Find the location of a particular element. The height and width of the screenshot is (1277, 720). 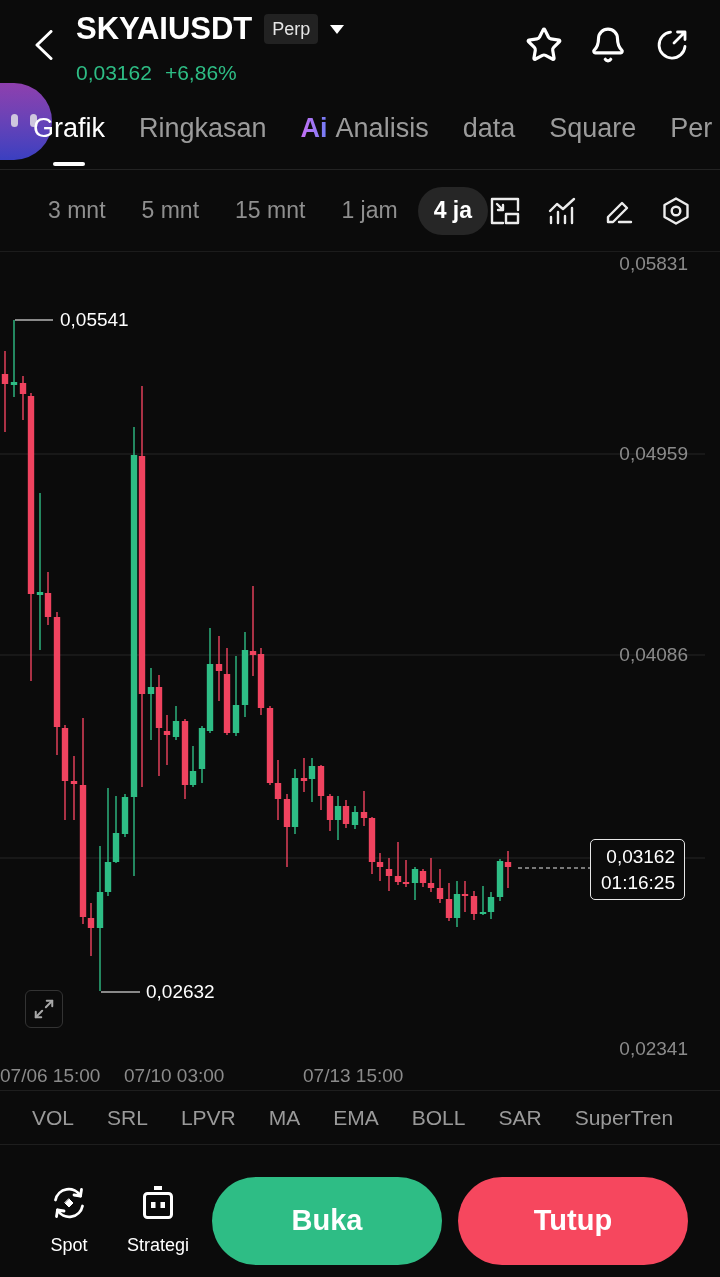

tab: data is located at coordinates (489, 134).